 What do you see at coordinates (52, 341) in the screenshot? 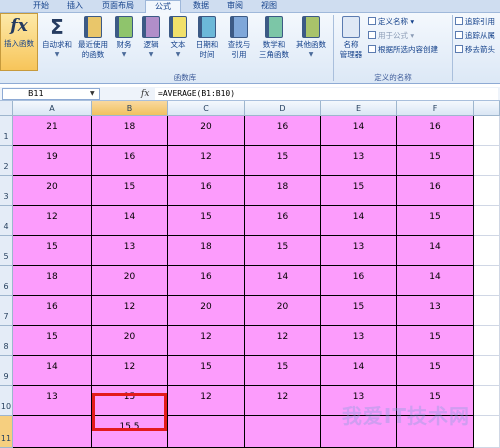
I see `cell-a8: 15` at bounding box center [52, 341].